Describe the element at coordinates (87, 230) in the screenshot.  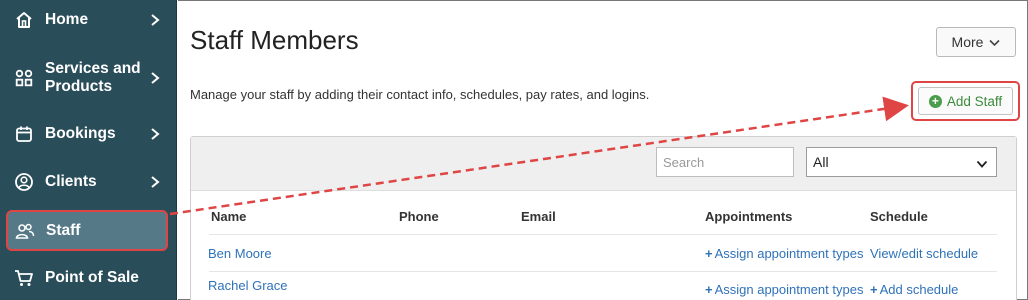
I see `sidebar-item-staff: Staff` at that location.